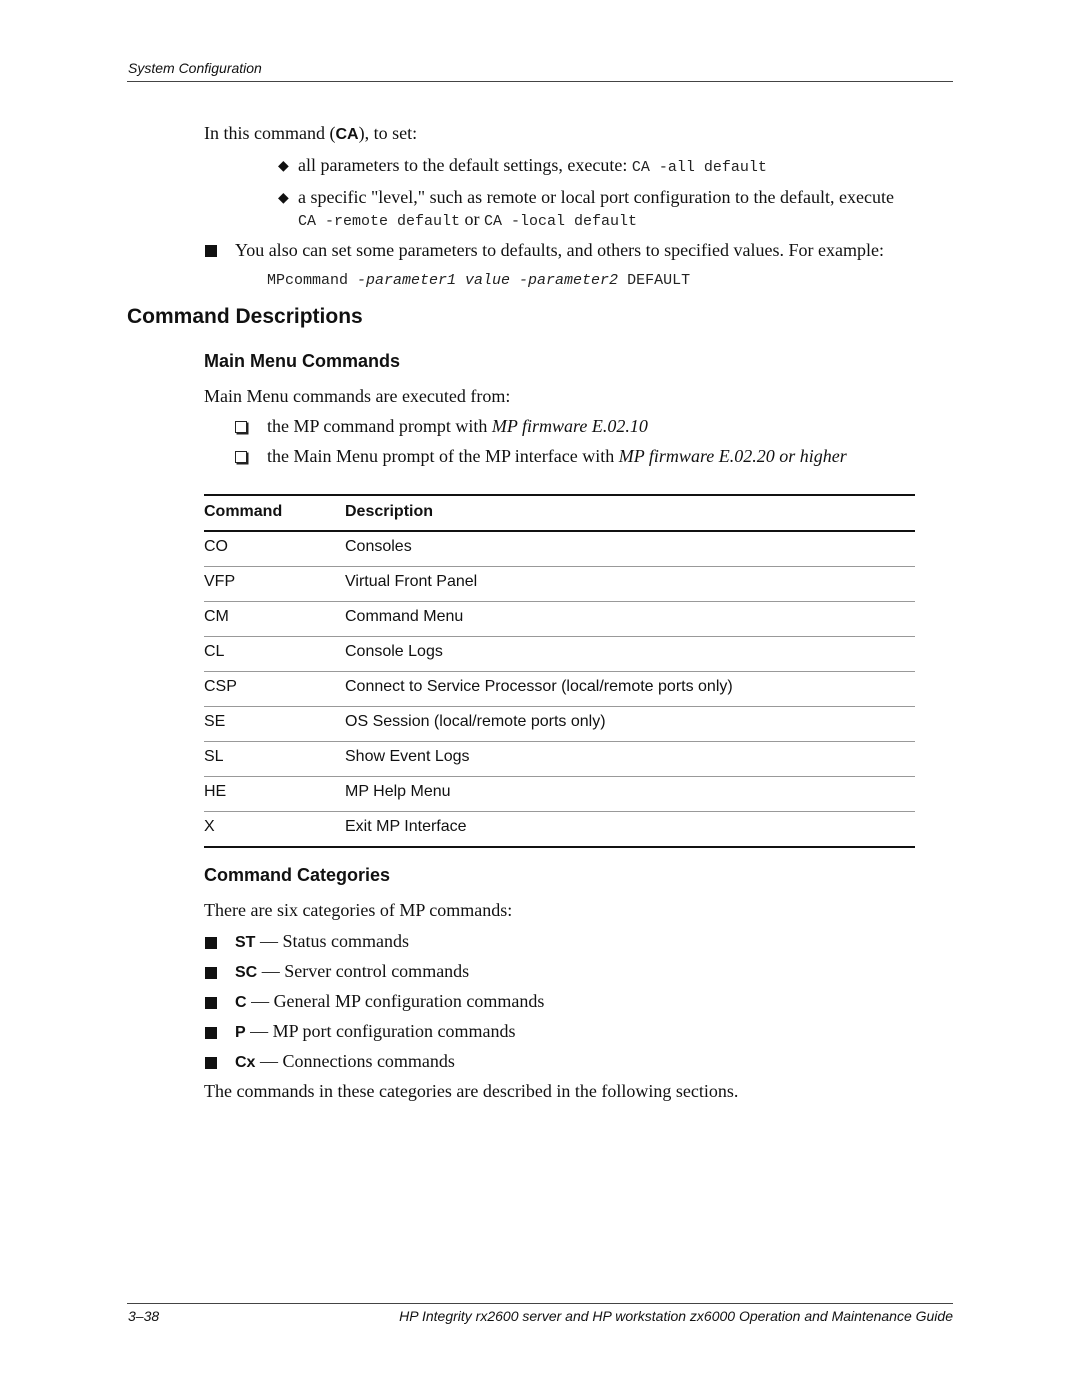  Describe the element at coordinates (380, 1031) in the screenshot. I see `category-text: — MP port configuration commands` at that location.